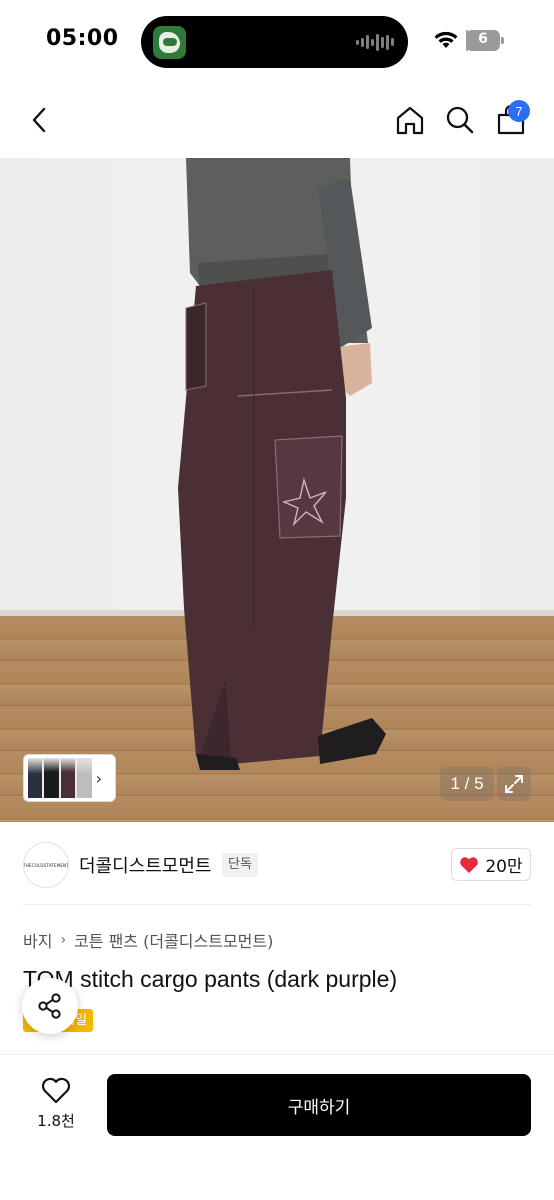 The height and width of the screenshot is (1200, 554). What do you see at coordinates (63, 940) in the screenshot?
I see `breadcrumb-chevron-icon: ›` at bounding box center [63, 940].